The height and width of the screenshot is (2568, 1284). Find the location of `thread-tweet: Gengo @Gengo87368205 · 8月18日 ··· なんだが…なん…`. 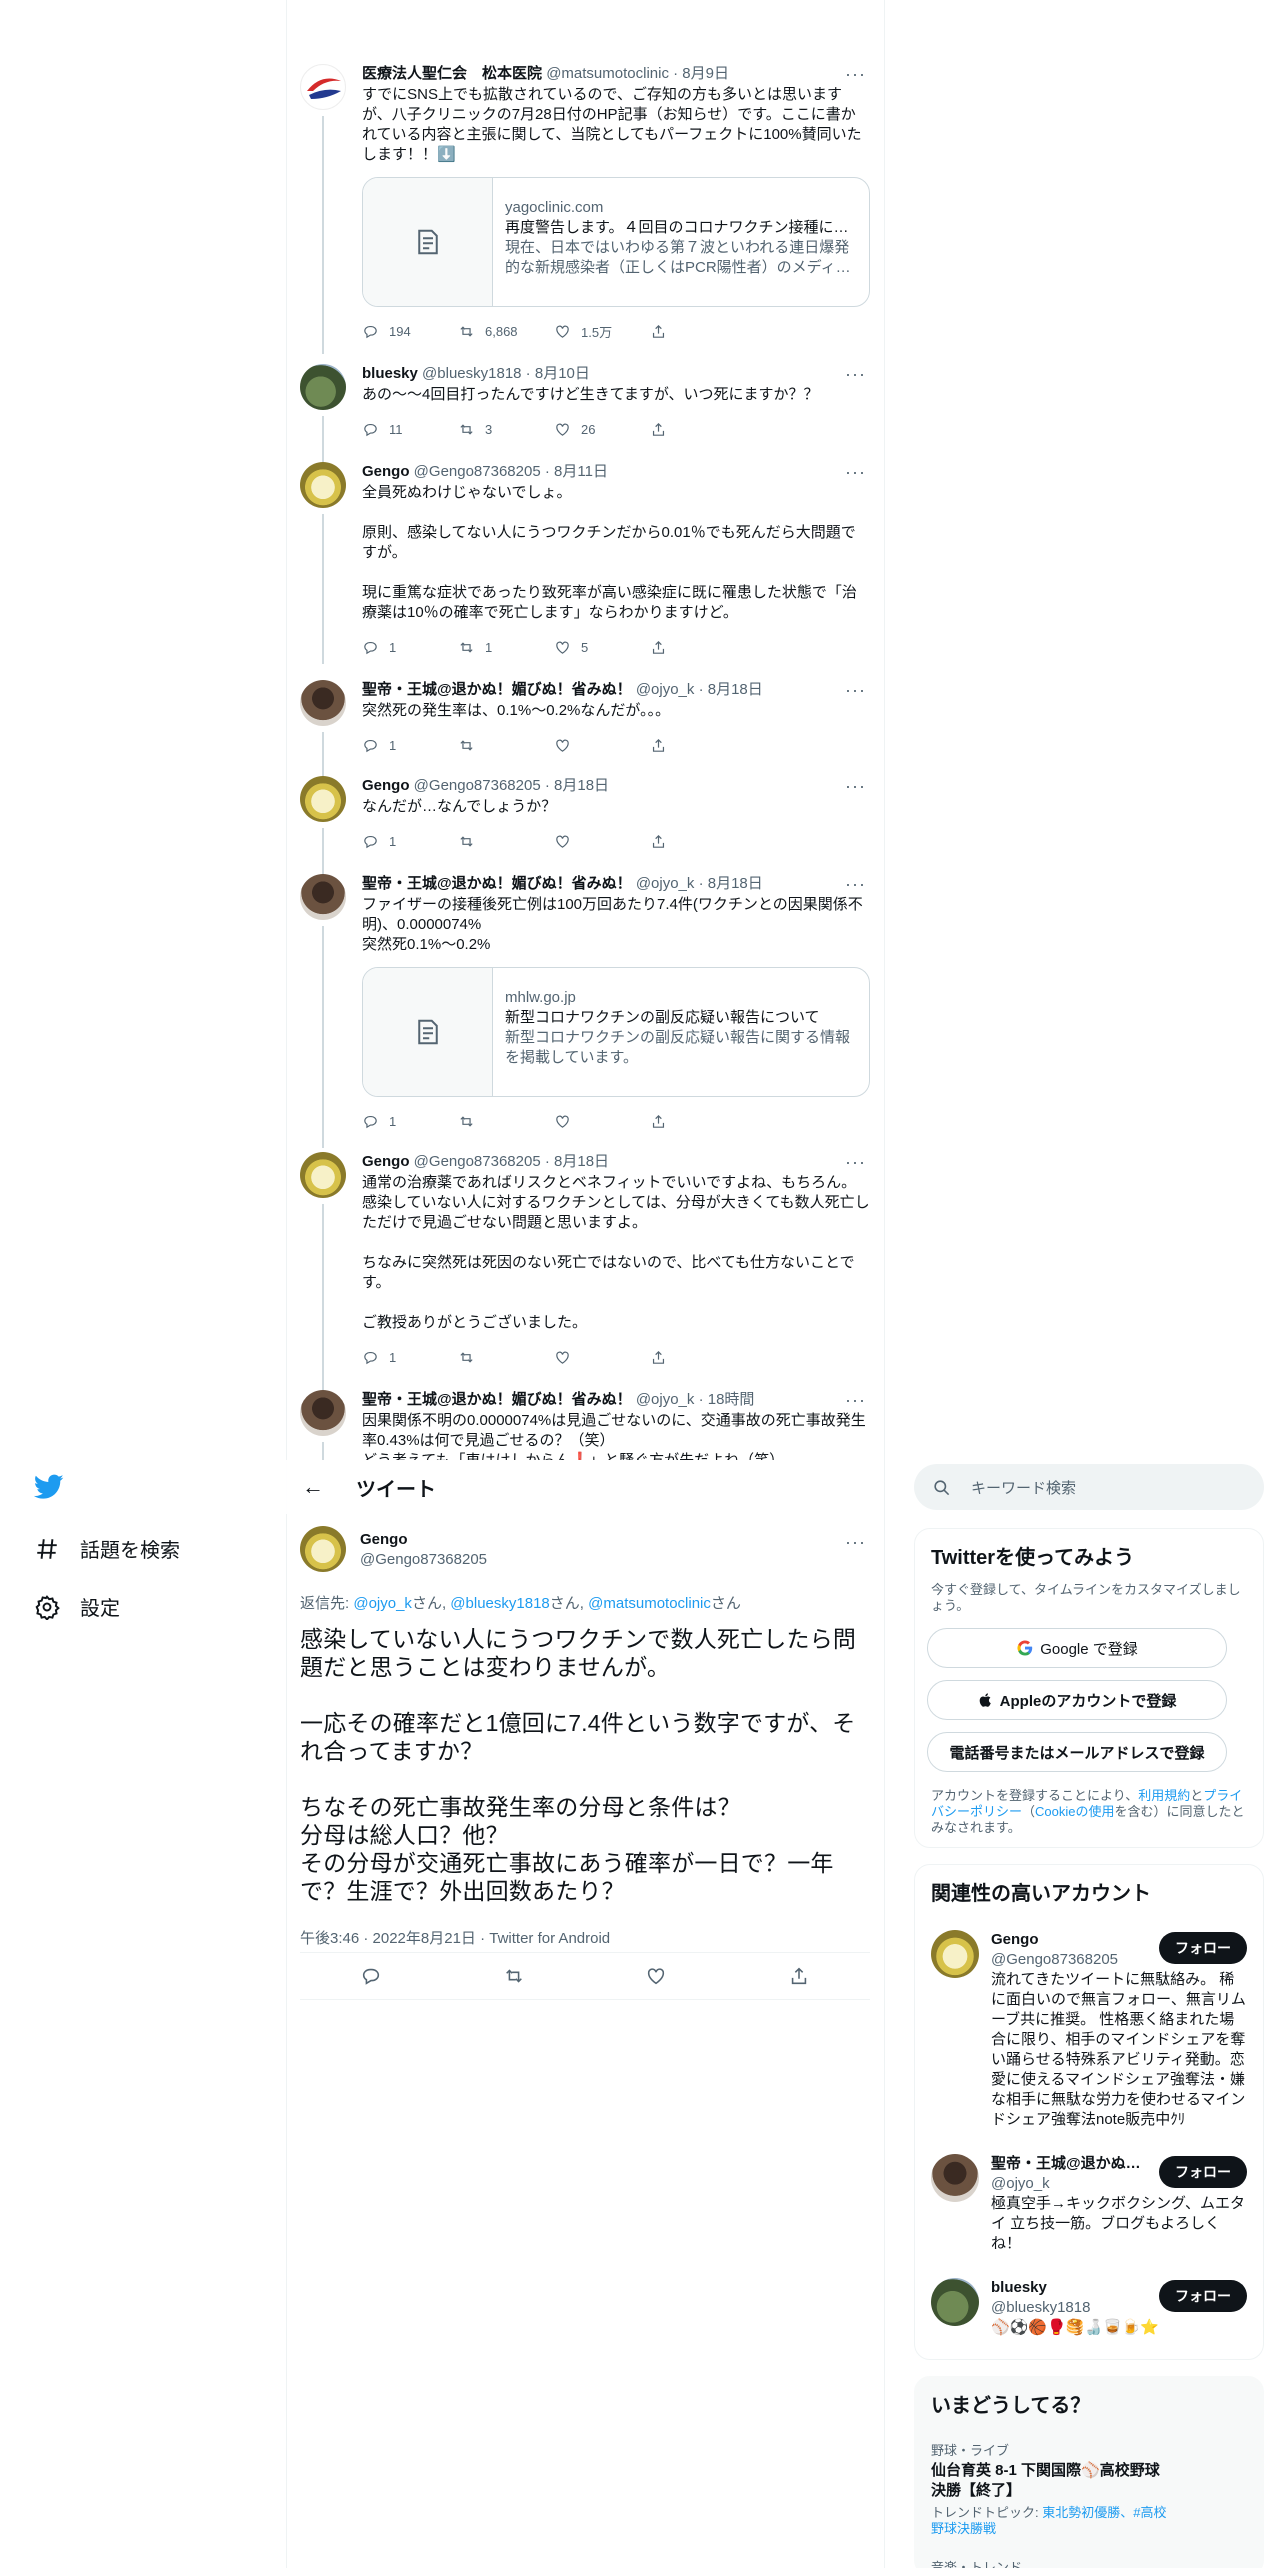

thread-tweet: Gengo @Gengo87368205 · 8月18日 ··· なんだが…なん… is located at coordinates (585, 826).